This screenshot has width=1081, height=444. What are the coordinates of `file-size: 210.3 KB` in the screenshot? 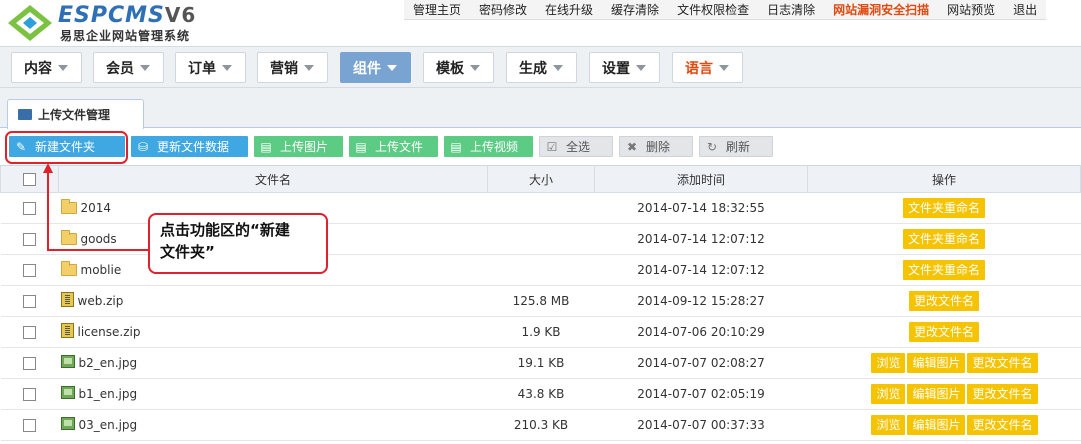 It's located at (541, 425).